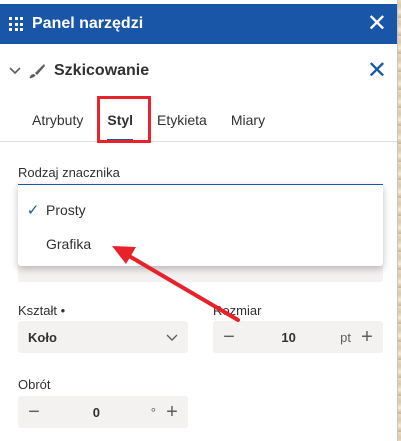  I want to click on rotation-stepper: − 0 ° +, so click(103, 412).